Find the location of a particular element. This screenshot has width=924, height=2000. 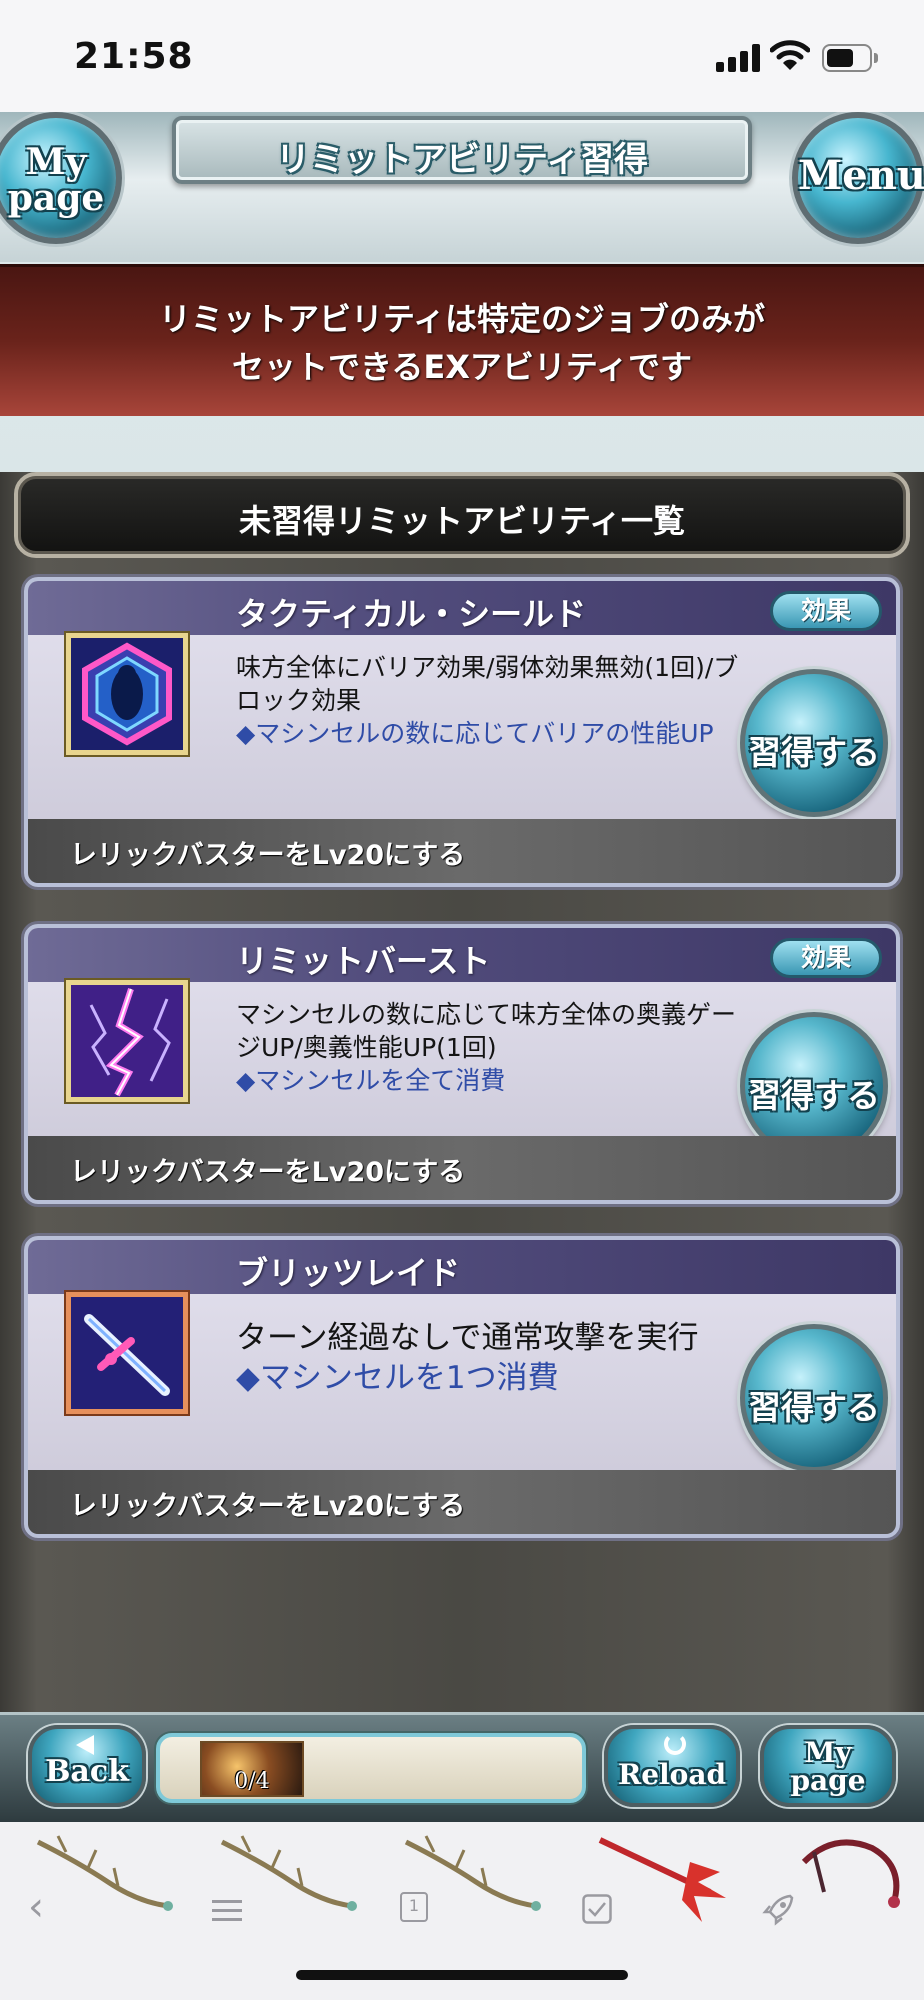

bottom-mypage-button: My page is located at coordinates (828, 1766).